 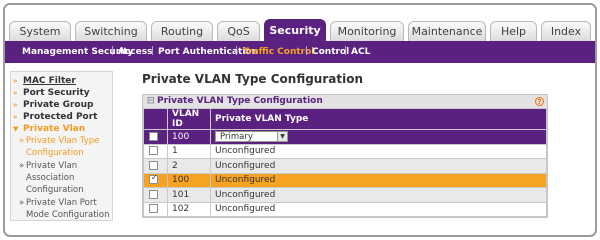 What do you see at coordinates (63, 141) in the screenshot?
I see `sidebar-subitem-label-line1: Private Vlan Type` at bounding box center [63, 141].